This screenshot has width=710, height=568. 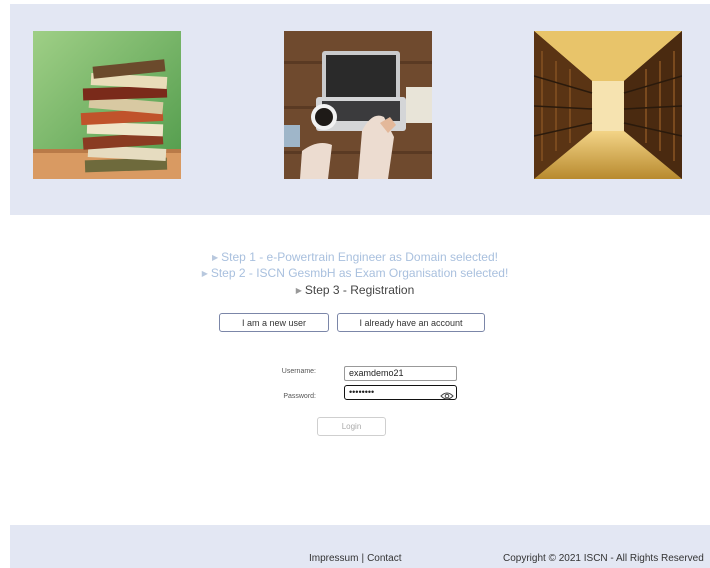 What do you see at coordinates (608, 105) in the screenshot?
I see `library-photo` at bounding box center [608, 105].